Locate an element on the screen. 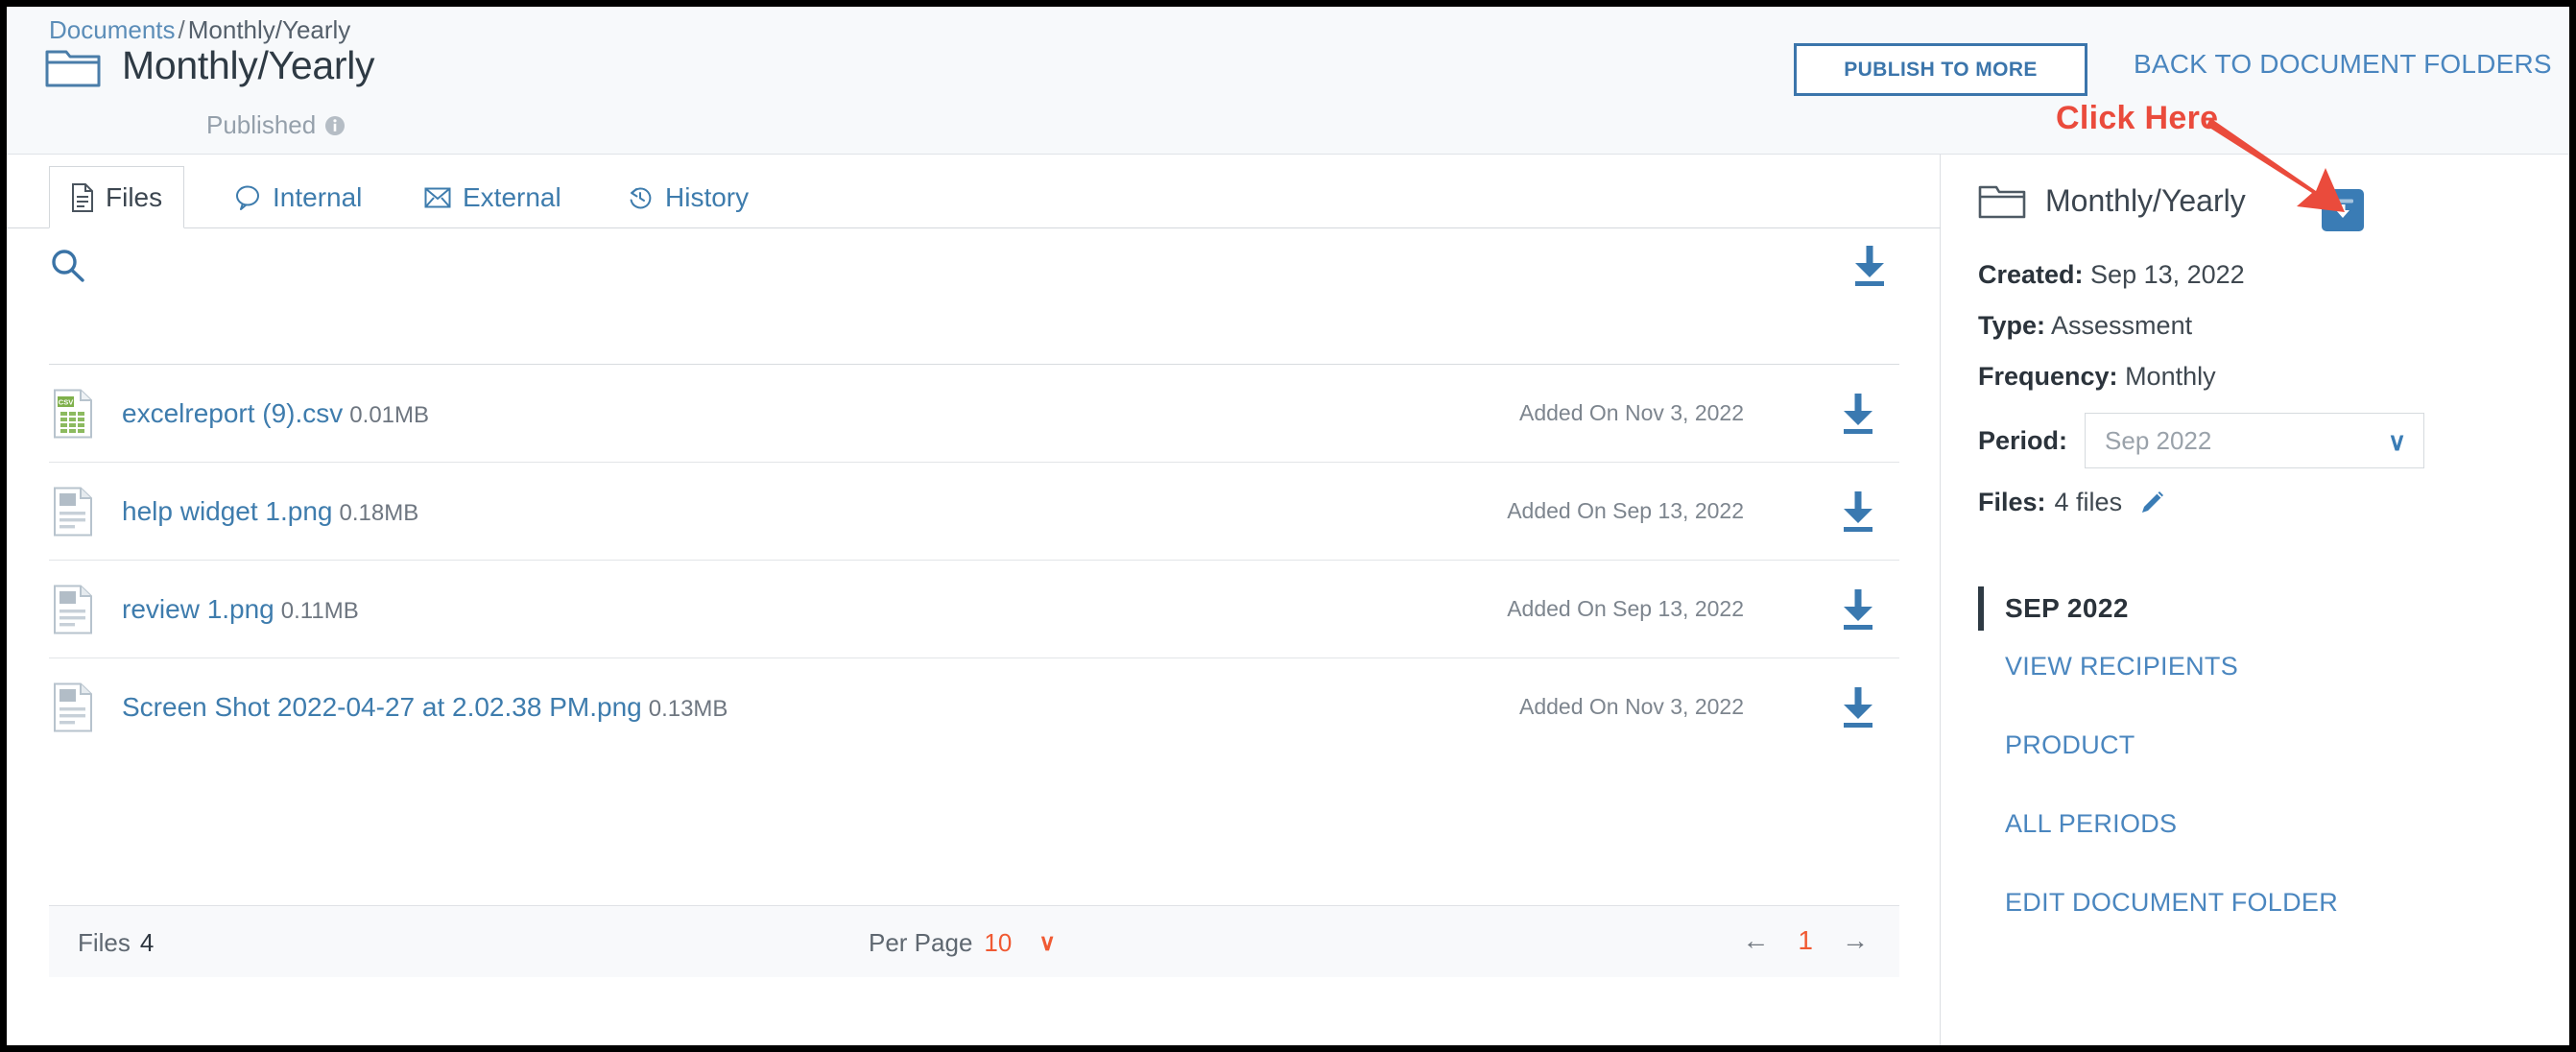 The height and width of the screenshot is (1052, 2576). download-all-icon is located at coordinates (1869, 268).